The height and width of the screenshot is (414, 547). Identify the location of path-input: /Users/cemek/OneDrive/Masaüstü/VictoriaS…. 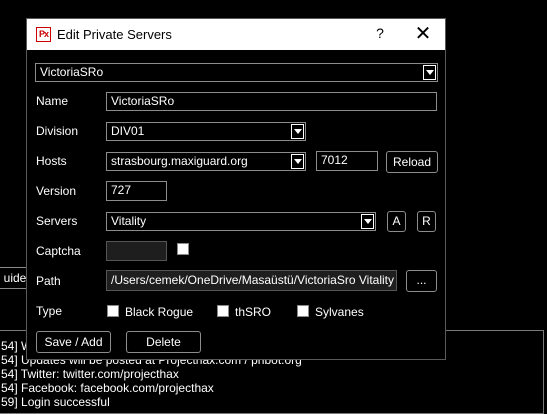
(251, 280).